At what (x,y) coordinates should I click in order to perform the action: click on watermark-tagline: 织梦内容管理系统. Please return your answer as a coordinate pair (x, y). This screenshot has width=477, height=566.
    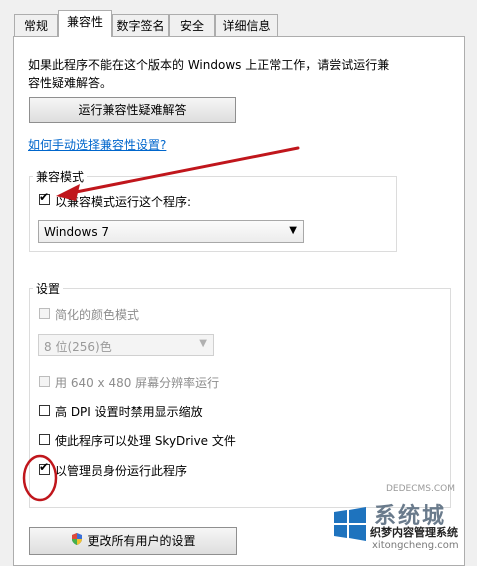
    Looking at the image, I should click on (414, 532).